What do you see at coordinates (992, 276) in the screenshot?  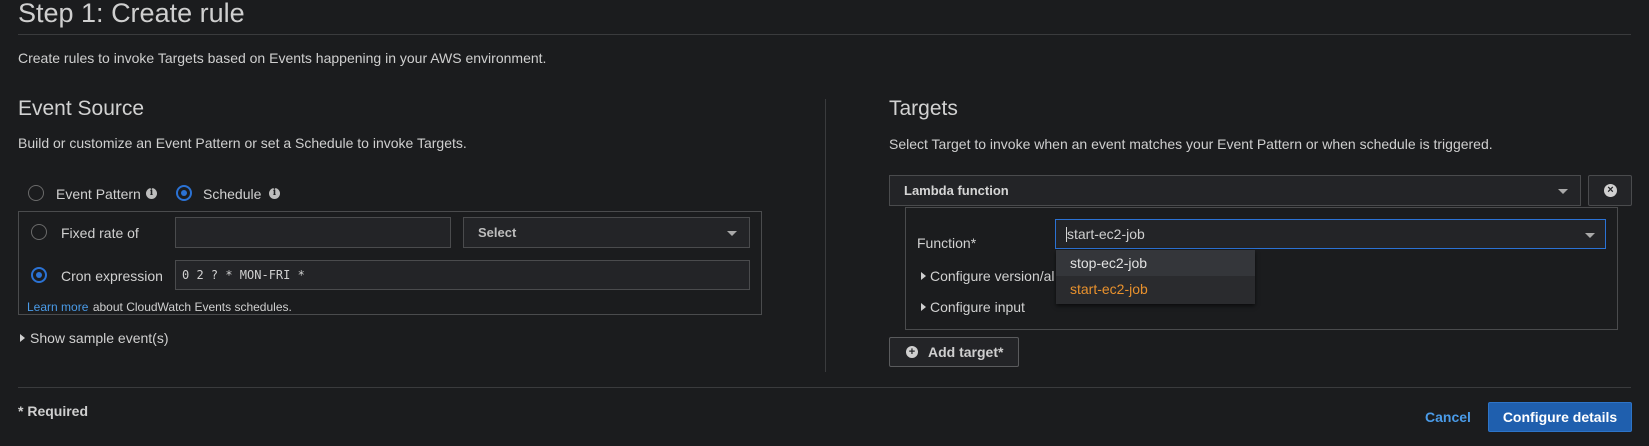 I see `configure-version-toggle: Configure version/al` at bounding box center [992, 276].